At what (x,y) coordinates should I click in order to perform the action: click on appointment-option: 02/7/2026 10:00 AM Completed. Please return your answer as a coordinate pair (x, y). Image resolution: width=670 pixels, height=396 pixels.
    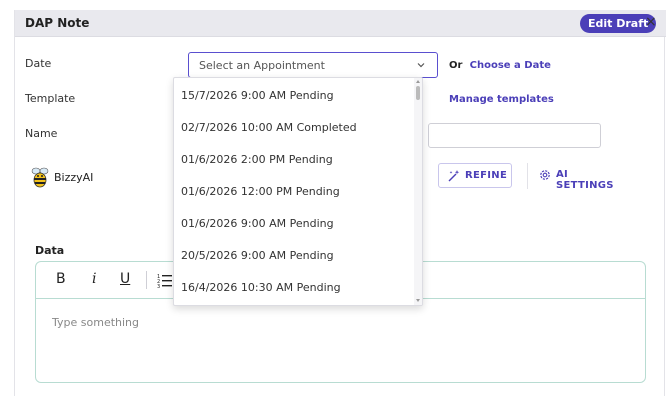
    Looking at the image, I should click on (294, 128).